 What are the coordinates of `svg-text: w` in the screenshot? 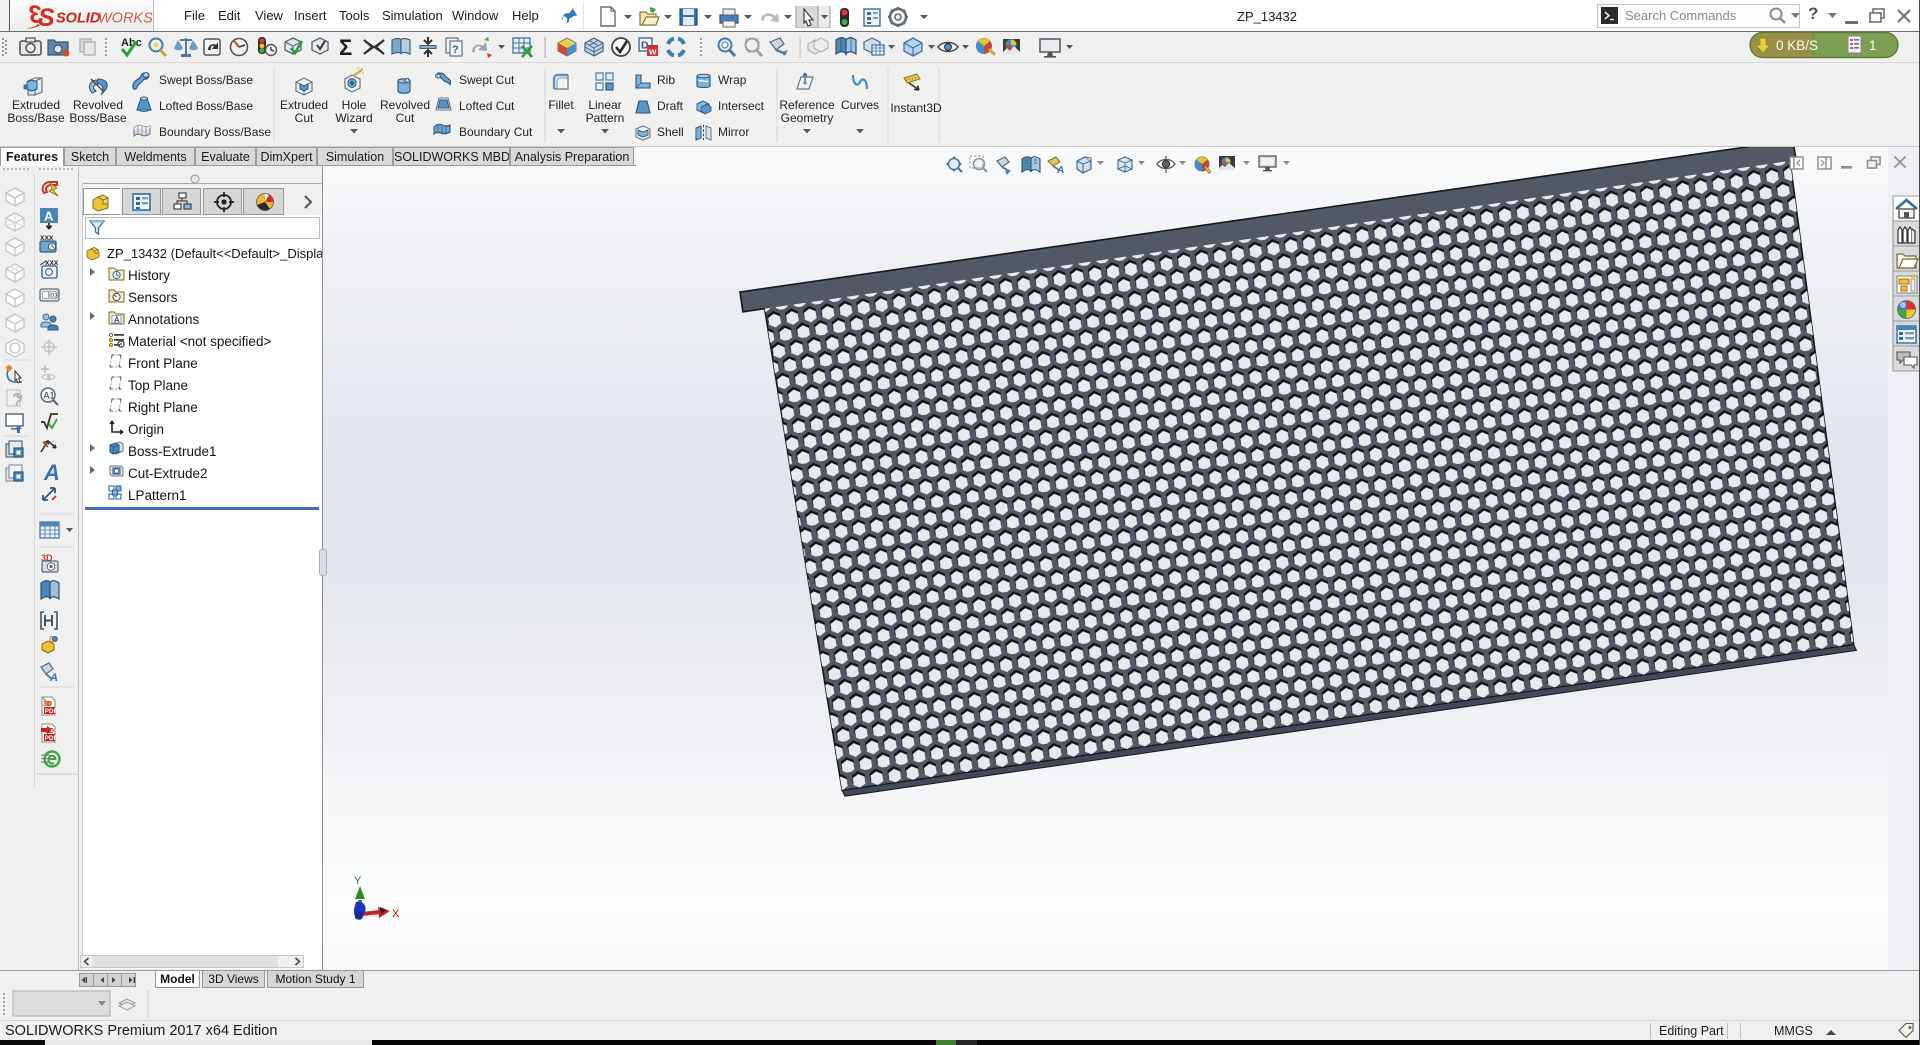 It's located at (652, 52).